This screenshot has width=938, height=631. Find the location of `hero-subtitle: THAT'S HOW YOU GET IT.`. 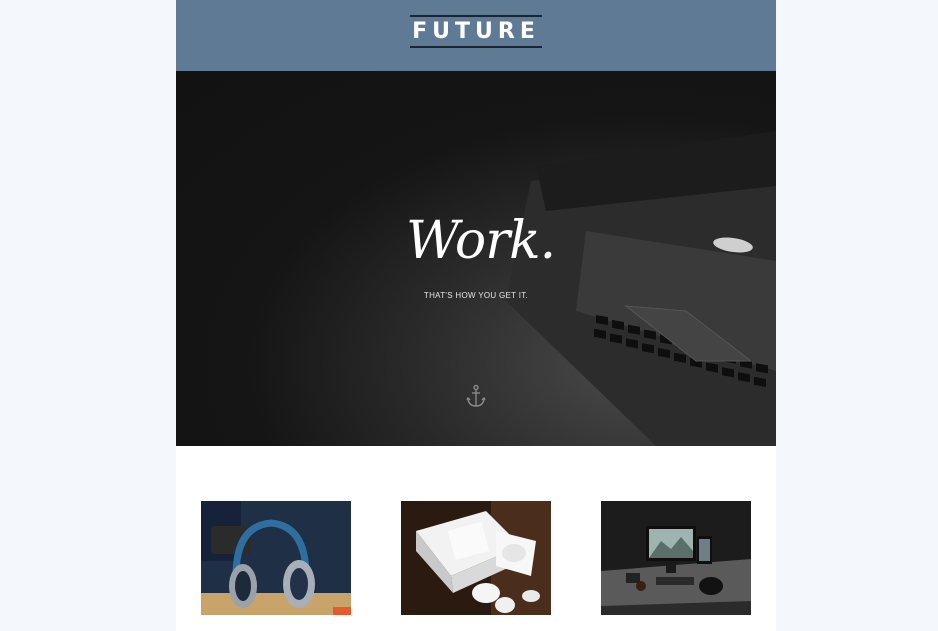

hero-subtitle: THAT'S HOW YOU GET IT. is located at coordinates (476, 295).